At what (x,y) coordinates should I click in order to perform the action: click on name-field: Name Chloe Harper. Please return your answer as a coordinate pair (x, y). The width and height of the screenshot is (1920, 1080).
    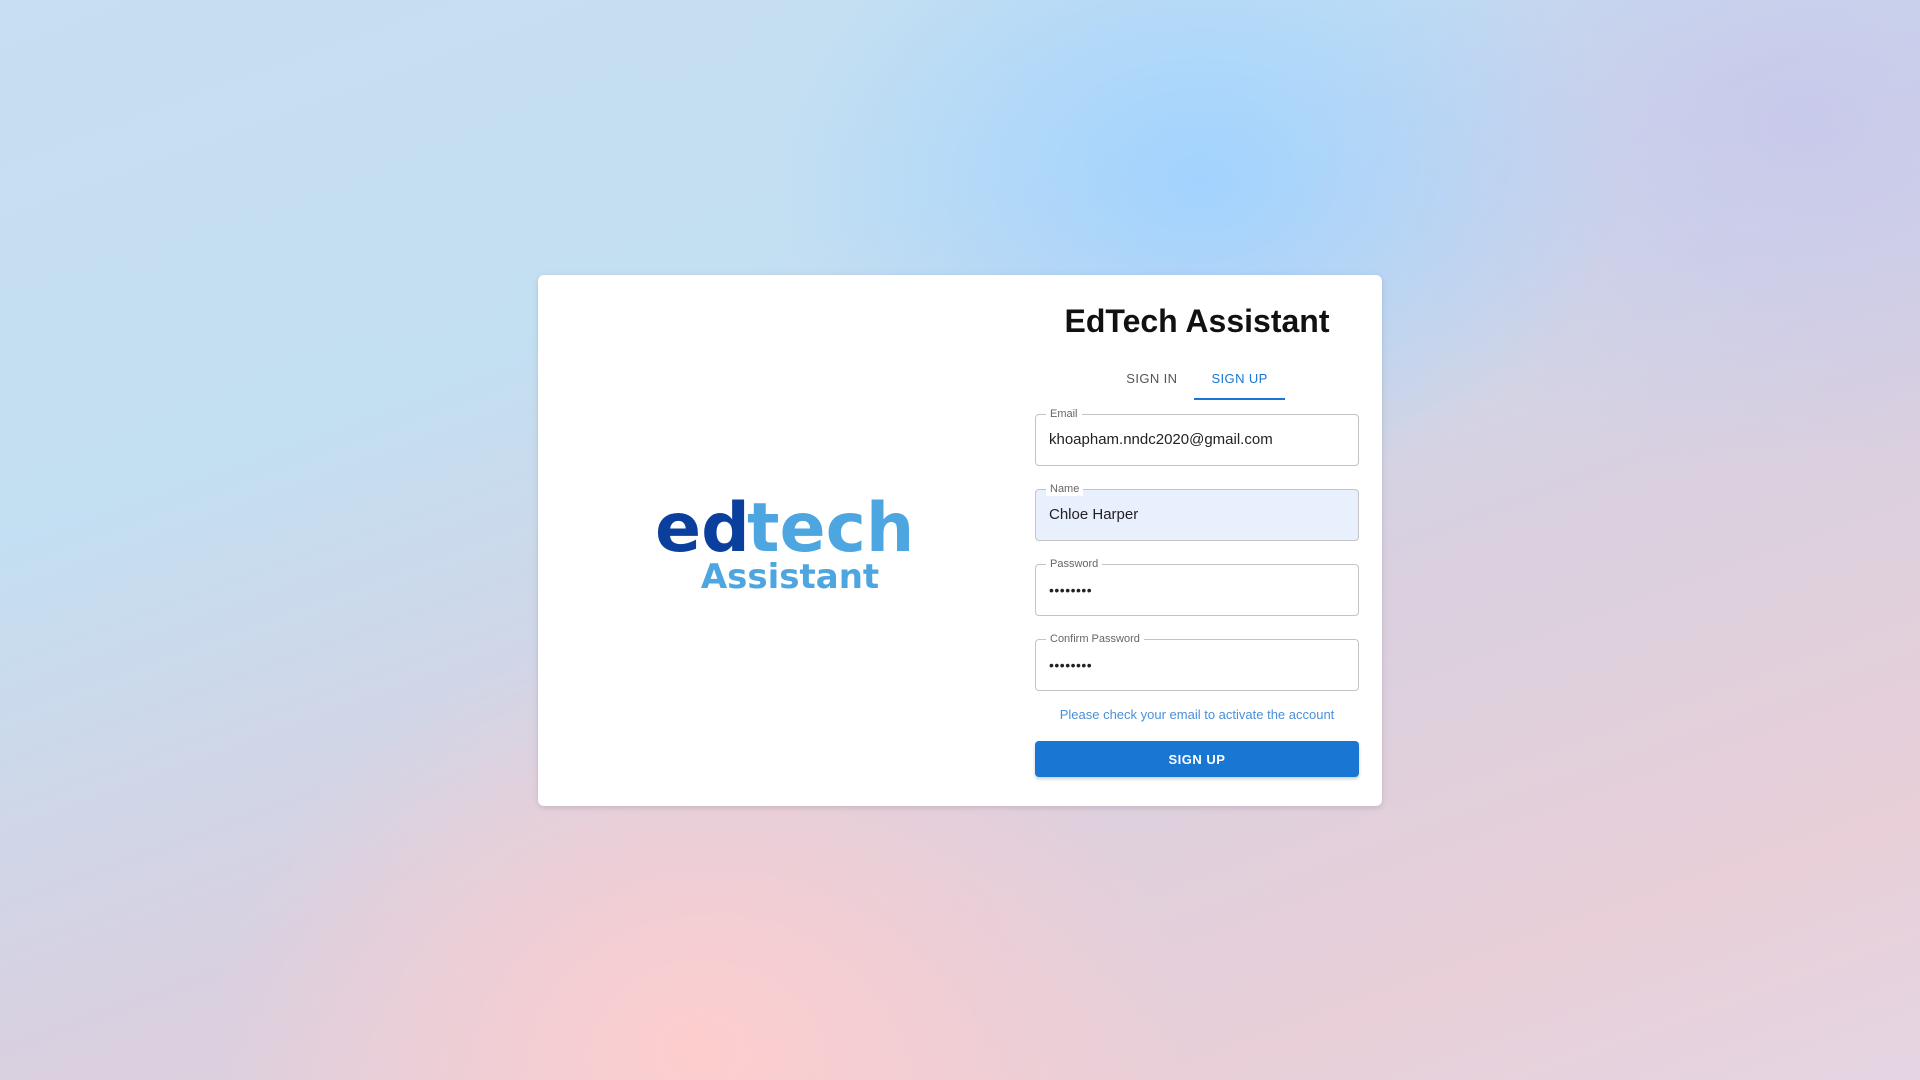
    Looking at the image, I should click on (1197, 511).